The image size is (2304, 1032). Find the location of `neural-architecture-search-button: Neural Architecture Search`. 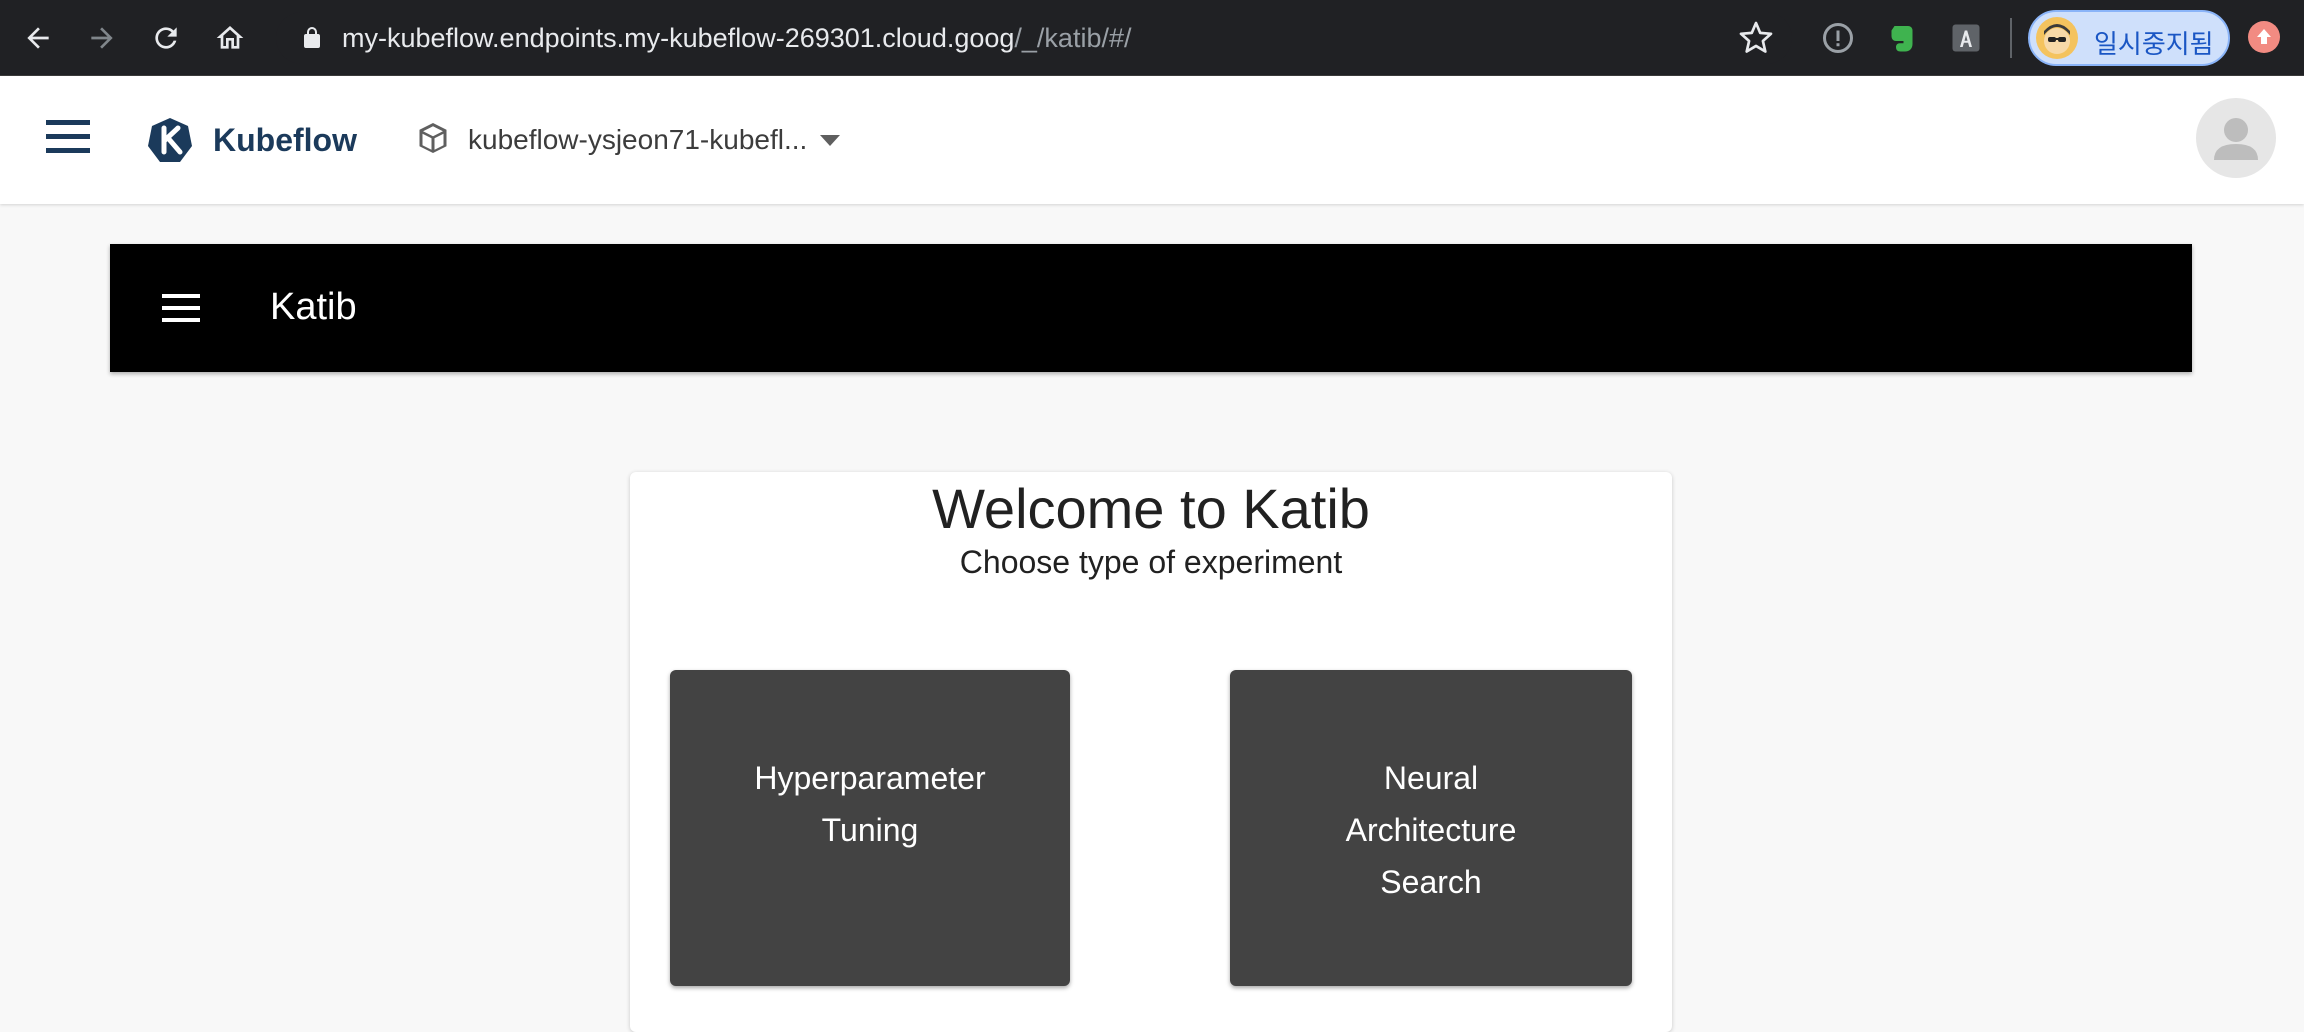

neural-architecture-search-button: Neural Architecture Search is located at coordinates (1431, 828).